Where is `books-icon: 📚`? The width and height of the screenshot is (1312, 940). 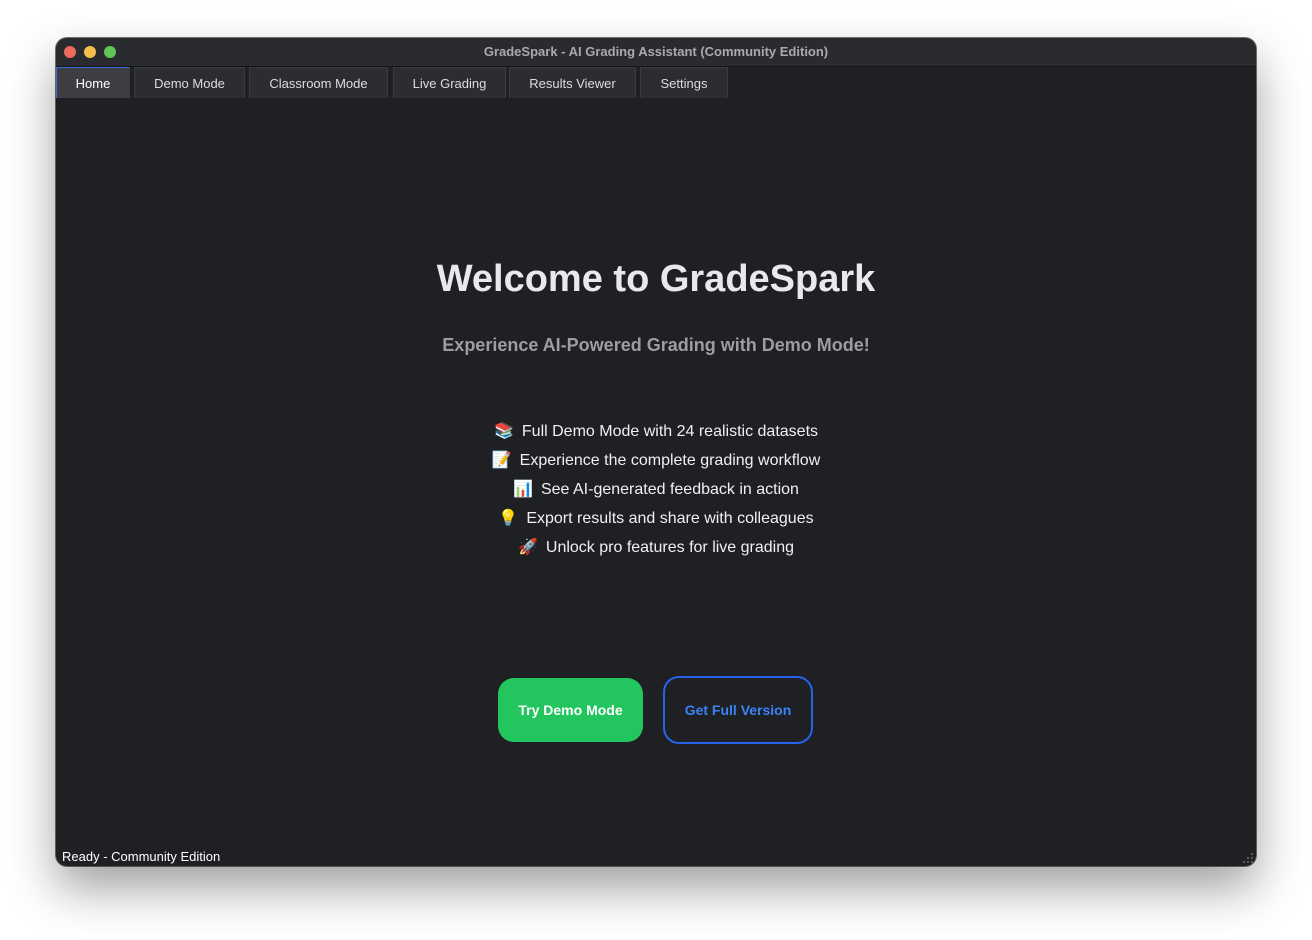 books-icon: 📚 is located at coordinates (503, 431).